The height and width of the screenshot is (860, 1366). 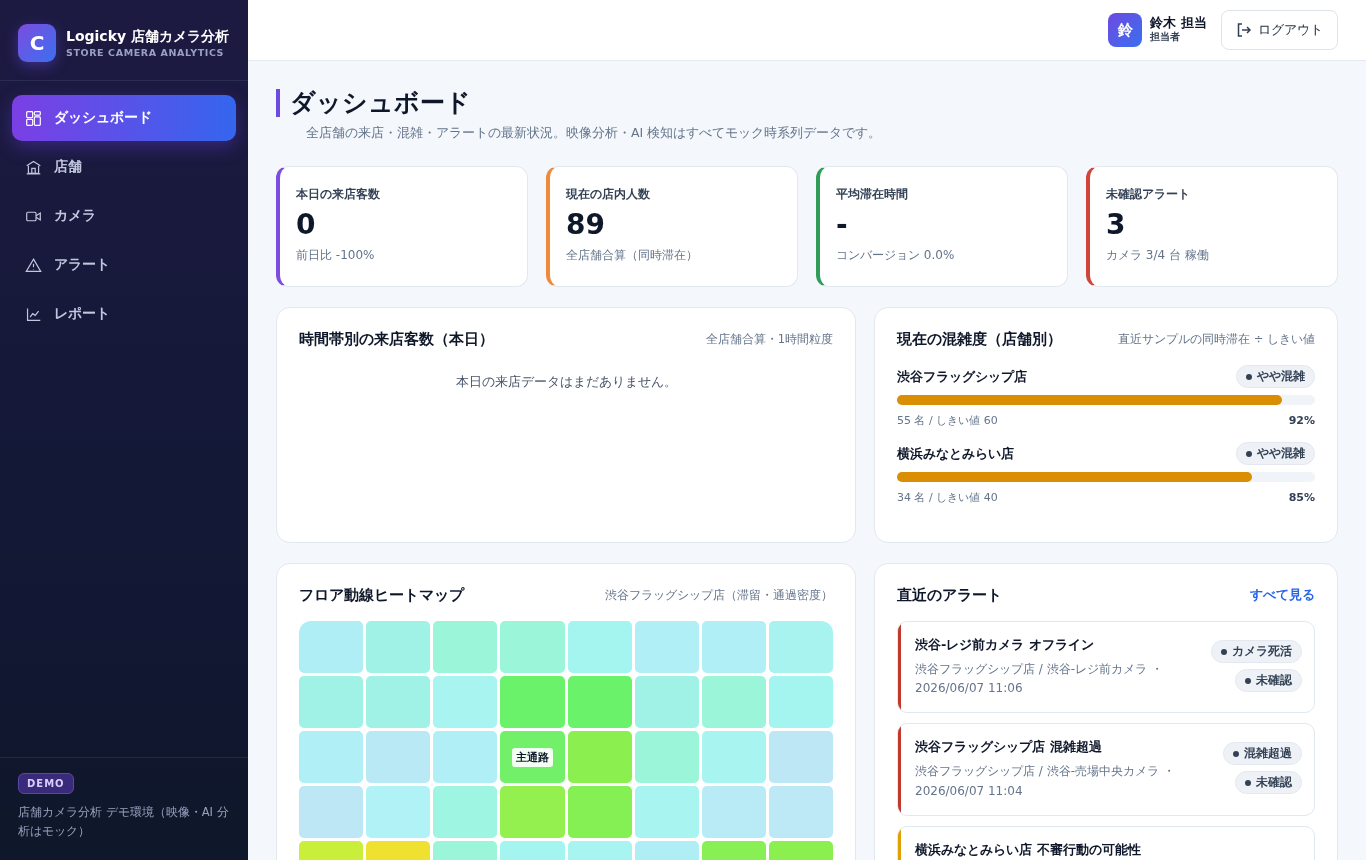 I want to click on alert-item: 渋谷-レジ前カメラ オフライン 渋谷フラッグシップ店 / 渋谷-レジ前カメラ ・ 2026/06/07 11:06 カメラ死活 未確認, so click(x=1106, y=667).